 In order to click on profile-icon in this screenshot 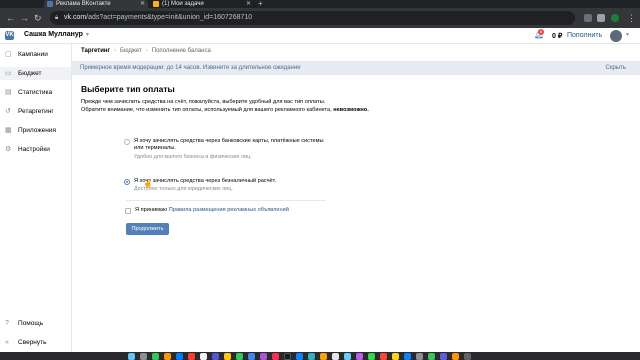, I will do `click(615, 18)`.